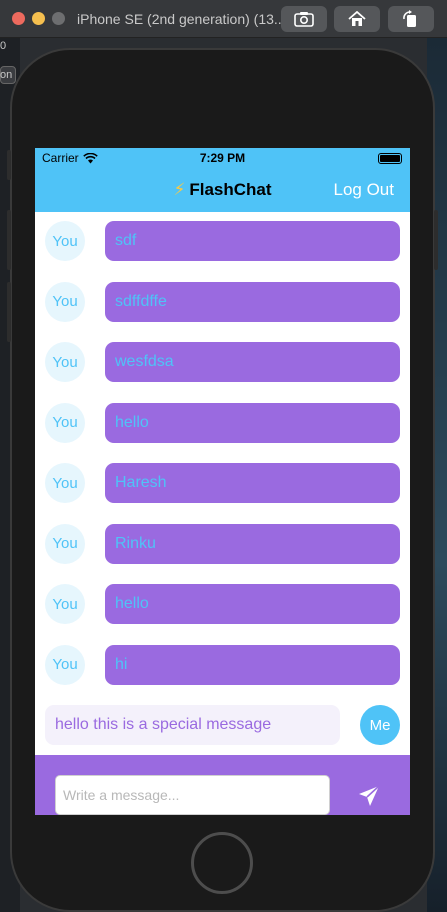  I want to click on home-button, so click(222, 863).